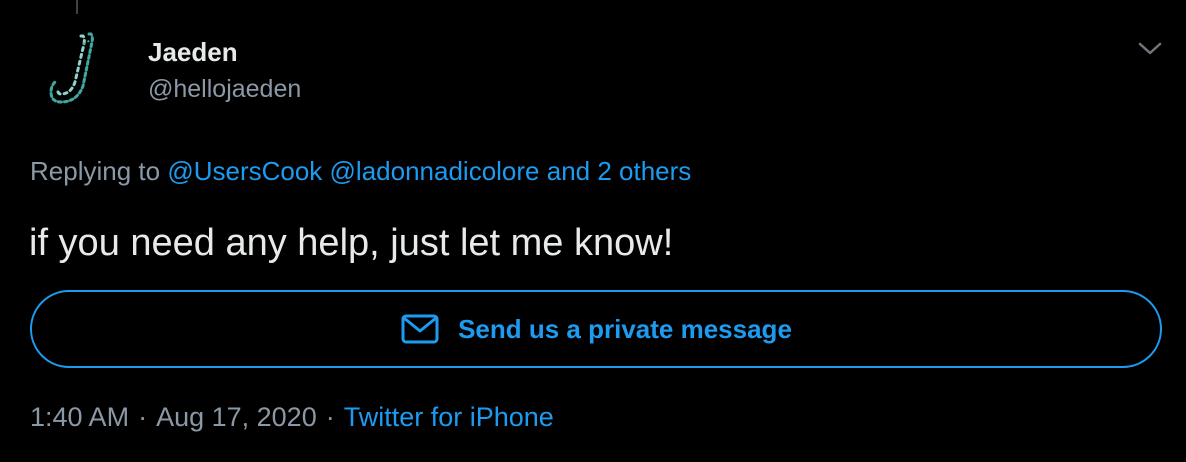 The image size is (1186, 462). I want to click on tweet-date: Aug 17, 2020, so click(236, 417).